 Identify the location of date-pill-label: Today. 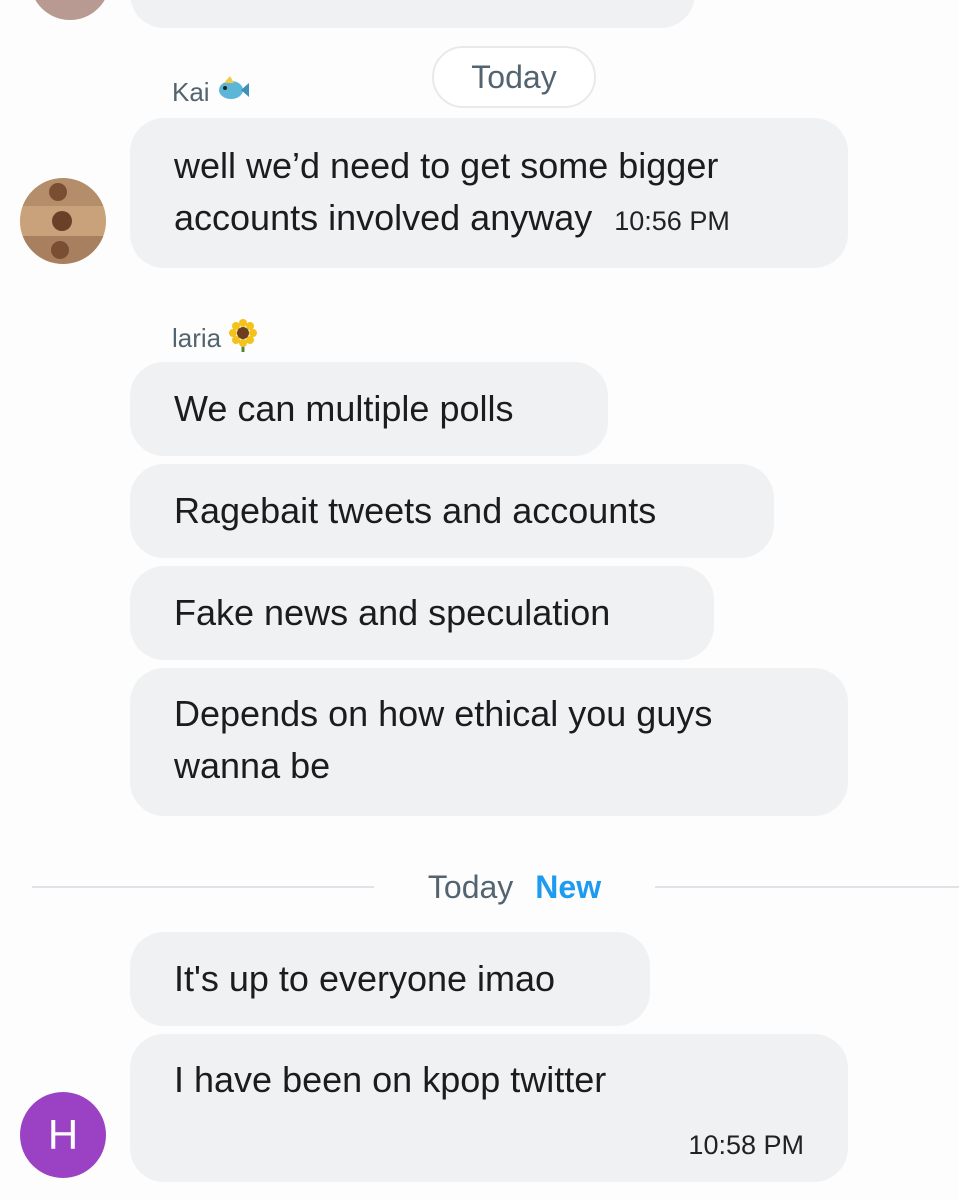
(514, 76).